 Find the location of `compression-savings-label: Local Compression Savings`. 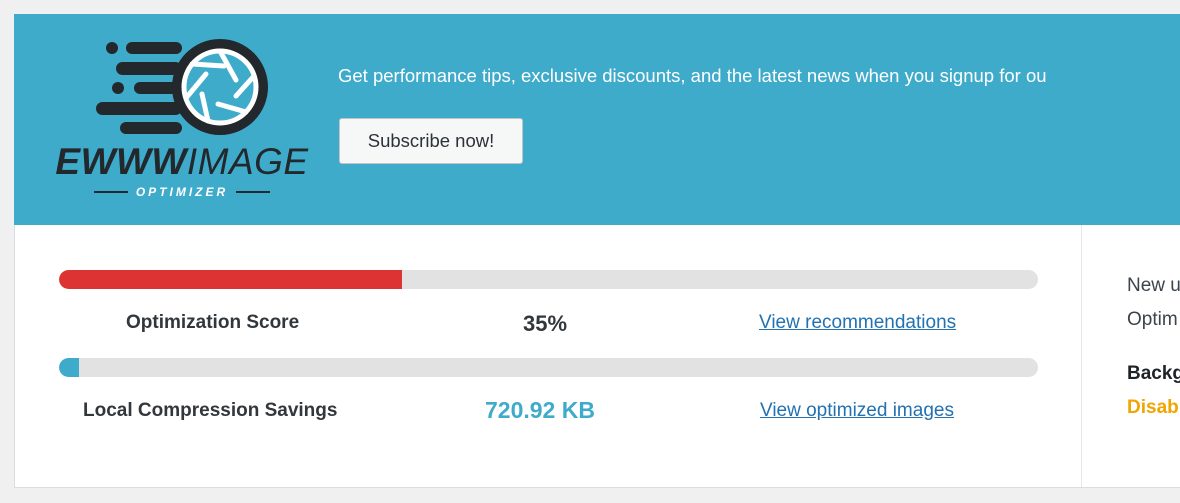

compression-savings-label: Local Compression Savings is located at coordinates (210, 410).